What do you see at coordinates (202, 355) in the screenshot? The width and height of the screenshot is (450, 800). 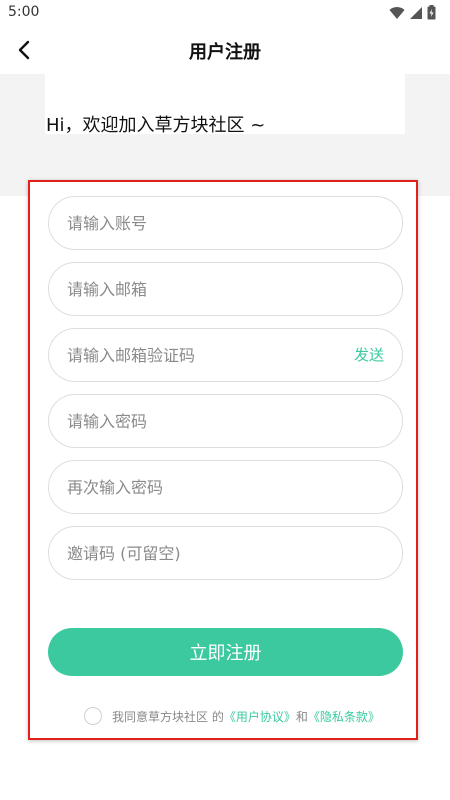 I see `email-code-input` at bounding box center [202, 355].